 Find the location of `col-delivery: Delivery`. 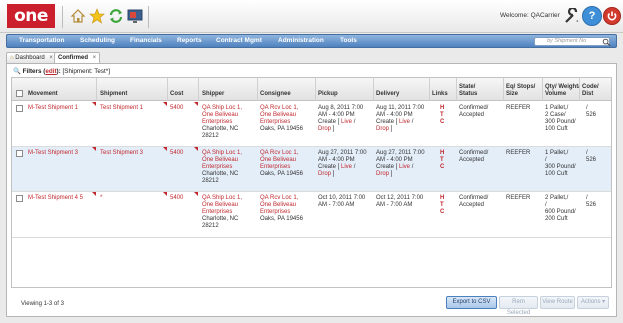

col-delivery: Delivery is located at coordinates (387, 94).